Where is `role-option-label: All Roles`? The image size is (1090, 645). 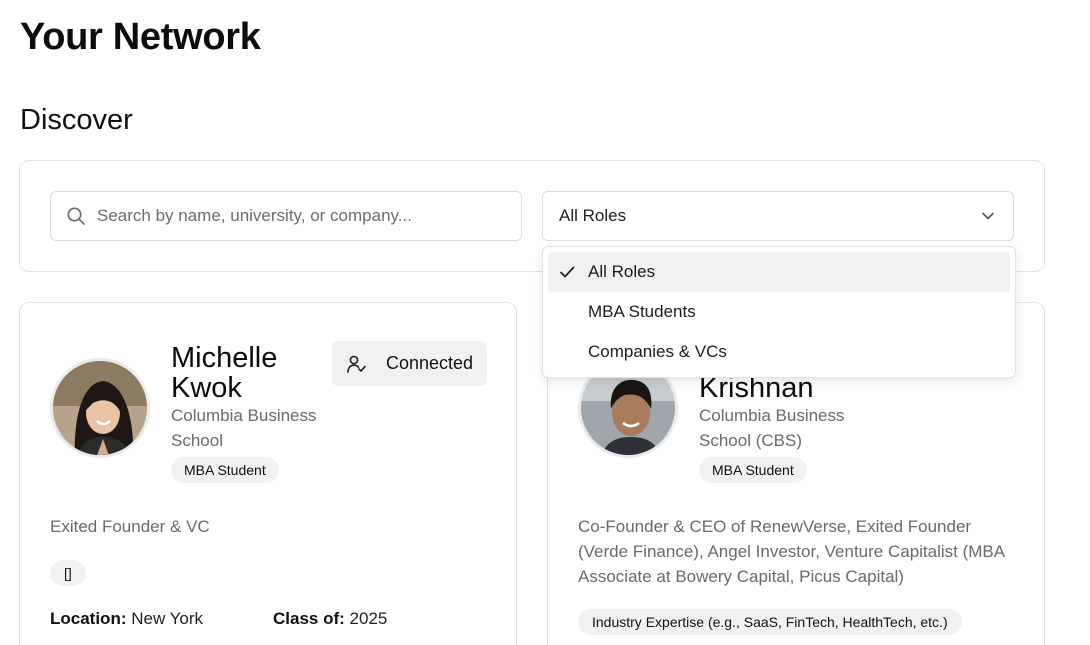 role-option-label: All Roles is located at coordinates (622, 271).